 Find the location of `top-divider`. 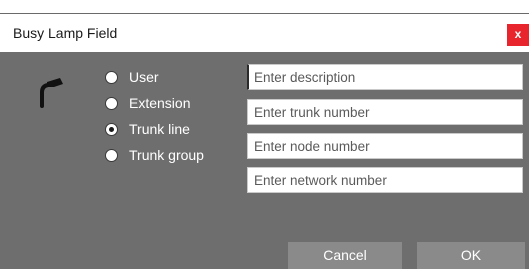

top-divider is located at coordinates (264, 7).